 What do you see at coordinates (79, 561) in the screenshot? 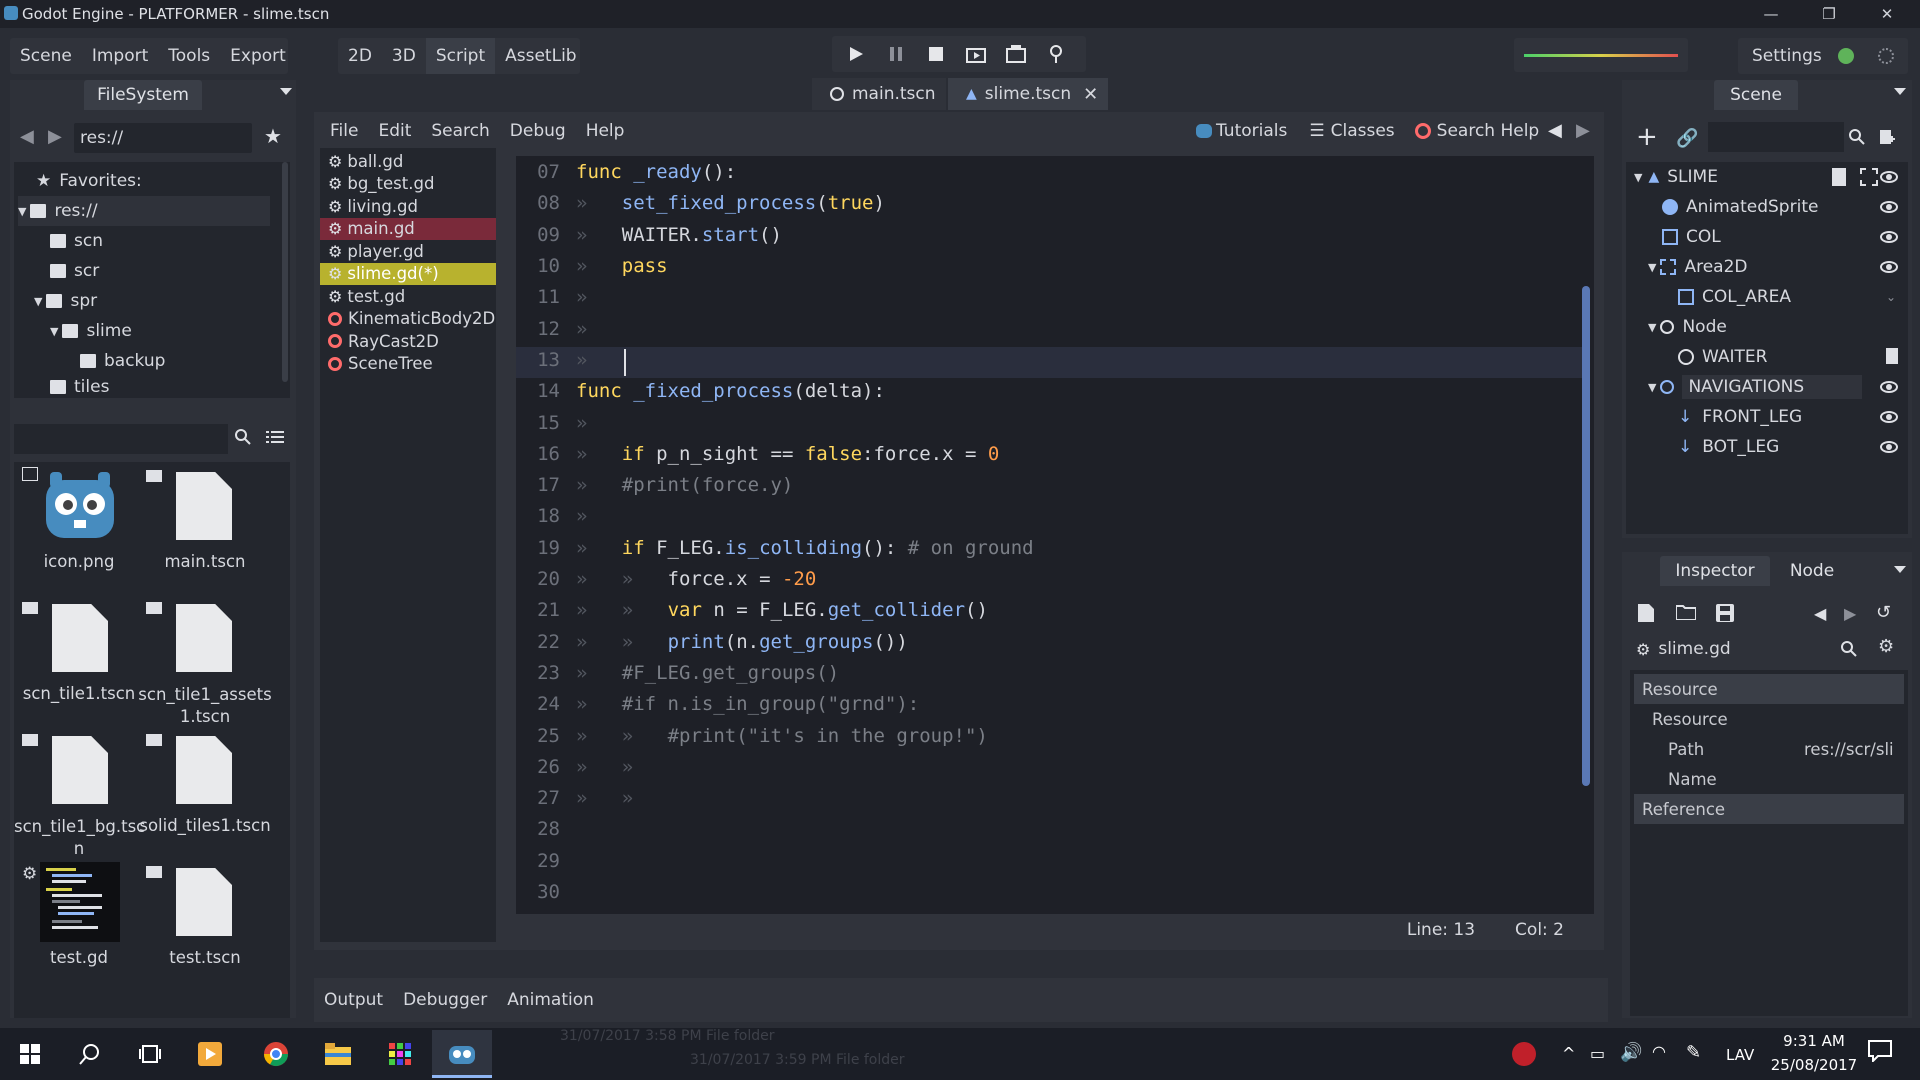
I see `file-name-icon-png: icon.png` at bounding box center [79, 561].